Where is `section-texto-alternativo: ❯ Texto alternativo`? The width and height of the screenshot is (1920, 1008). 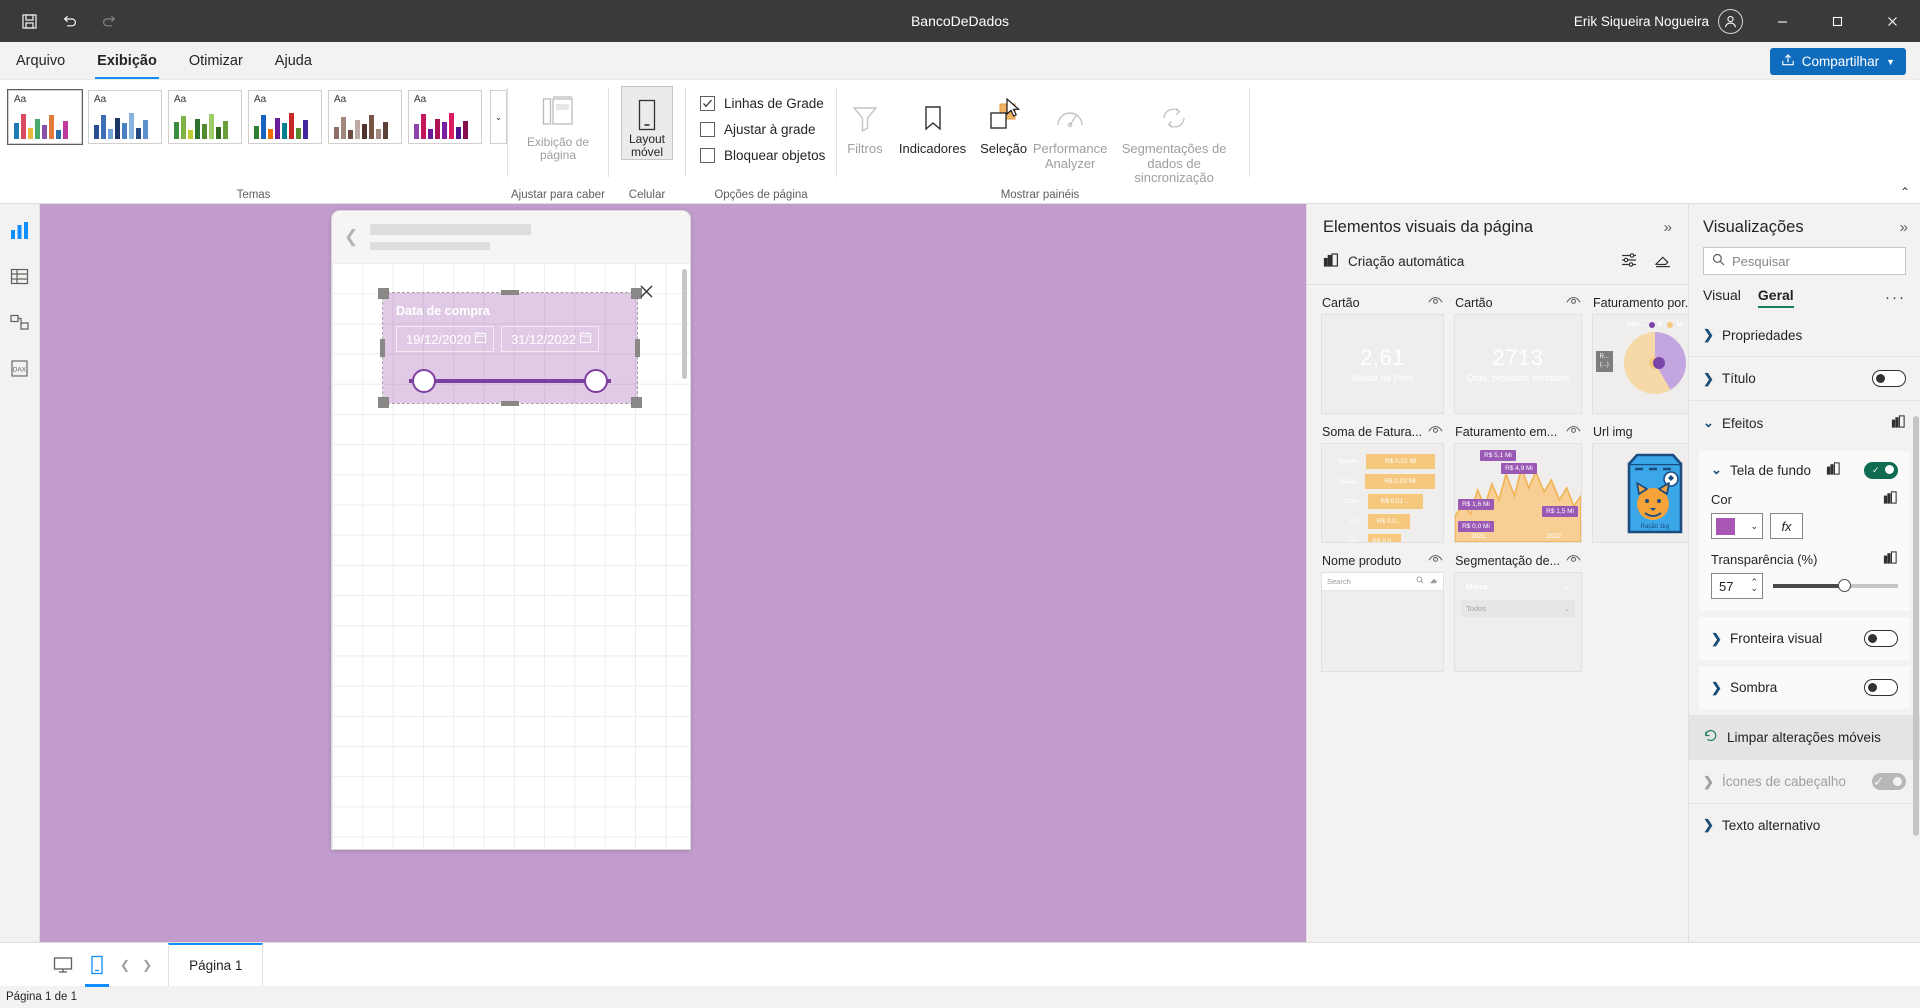 section-texto-alternativo: ❯ Texto alternativo is located at coordinates (1804, 824).